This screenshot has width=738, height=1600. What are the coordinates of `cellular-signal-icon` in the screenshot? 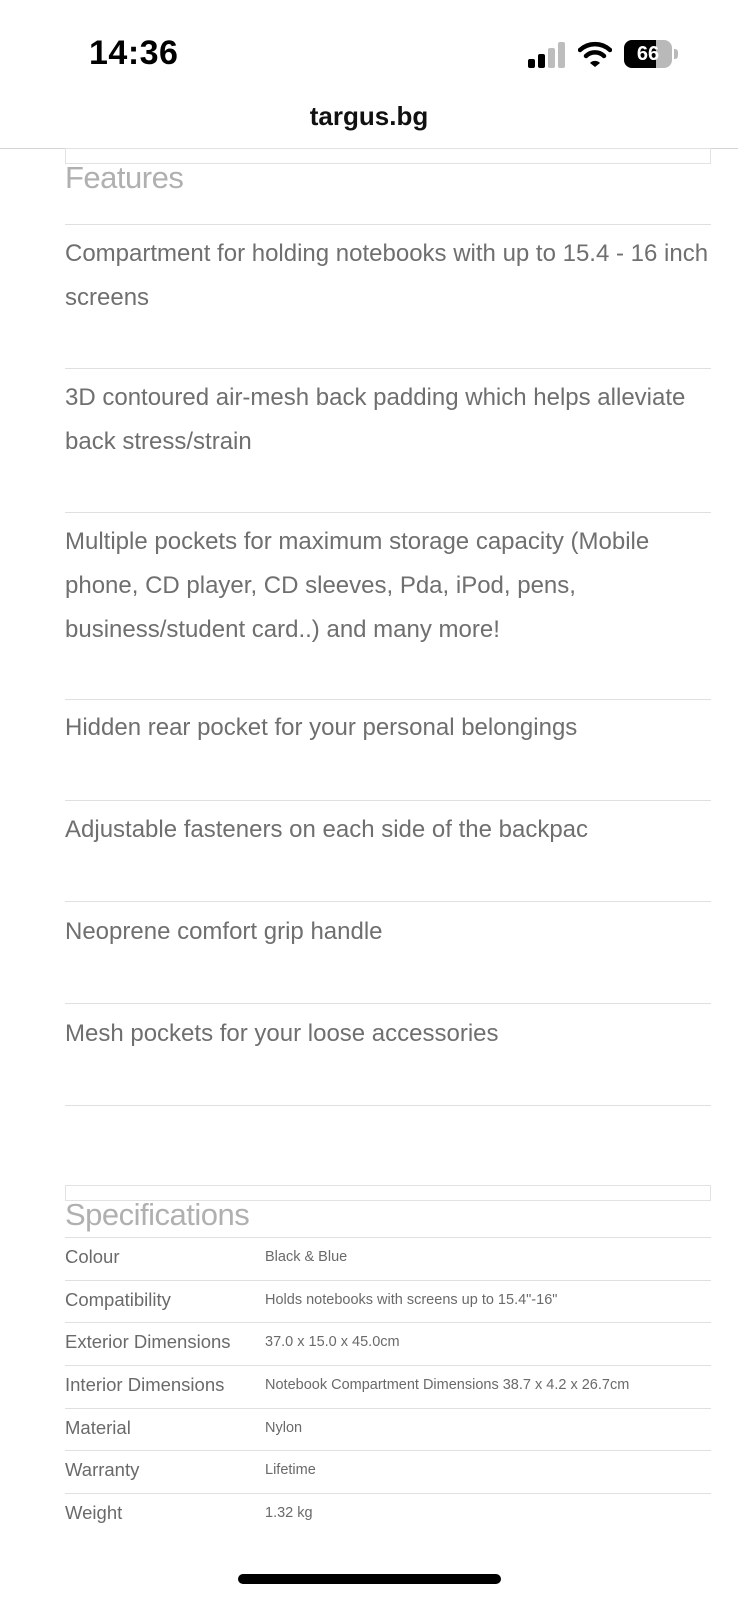 It's located at (546, 55).